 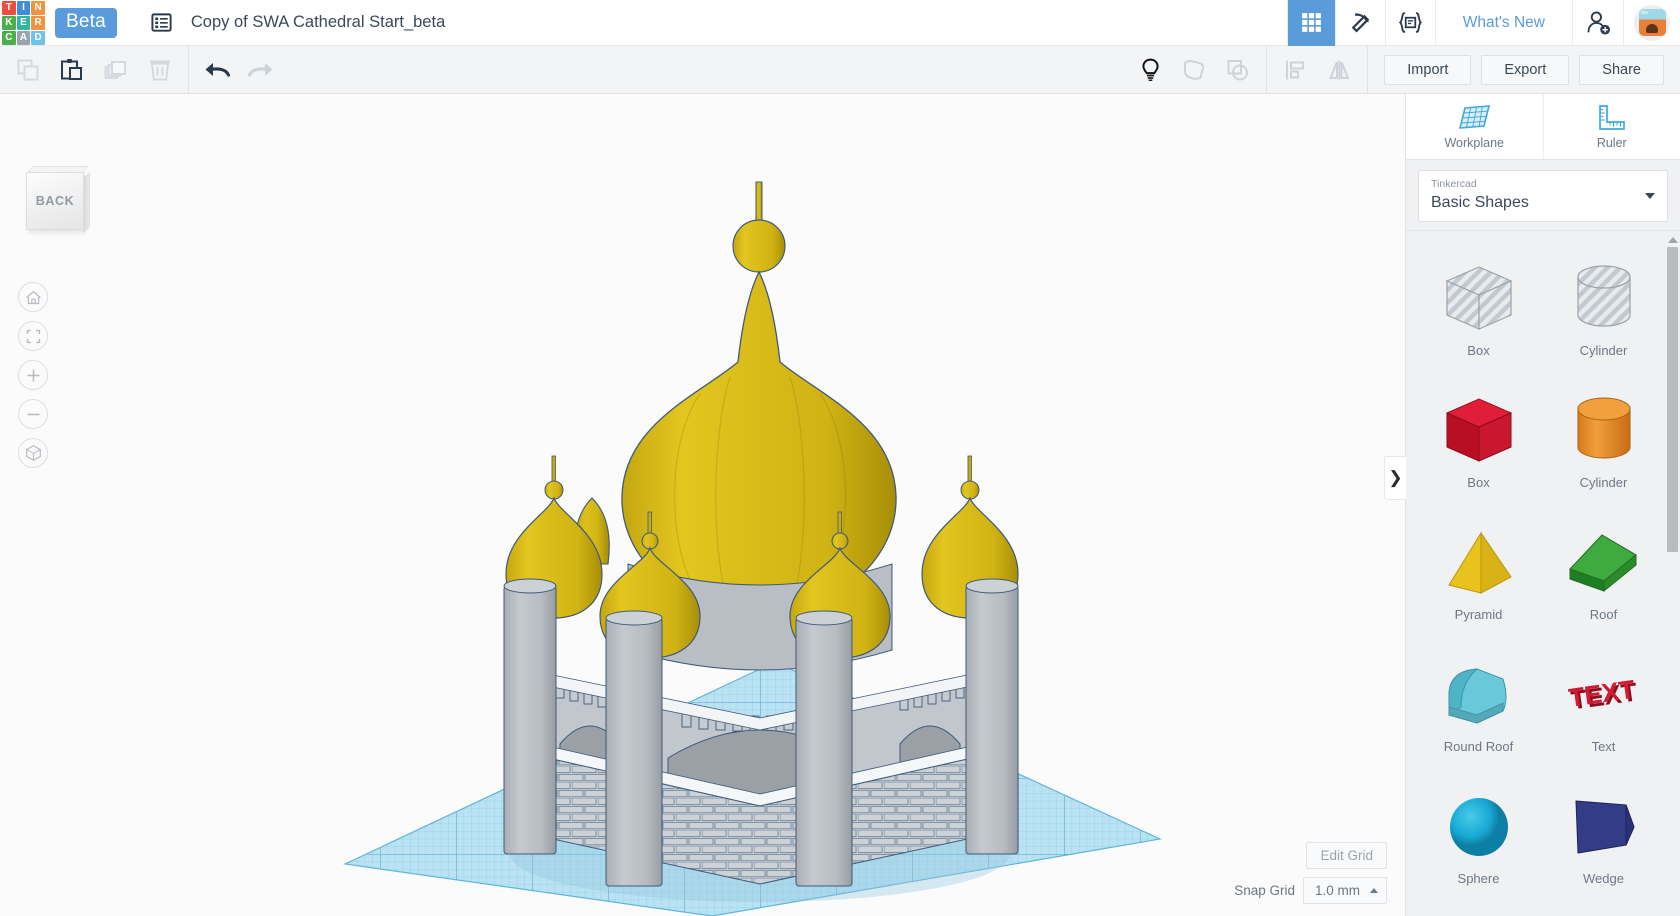 I want to click on cube-perspective-icon, so click(x=33, y=453).